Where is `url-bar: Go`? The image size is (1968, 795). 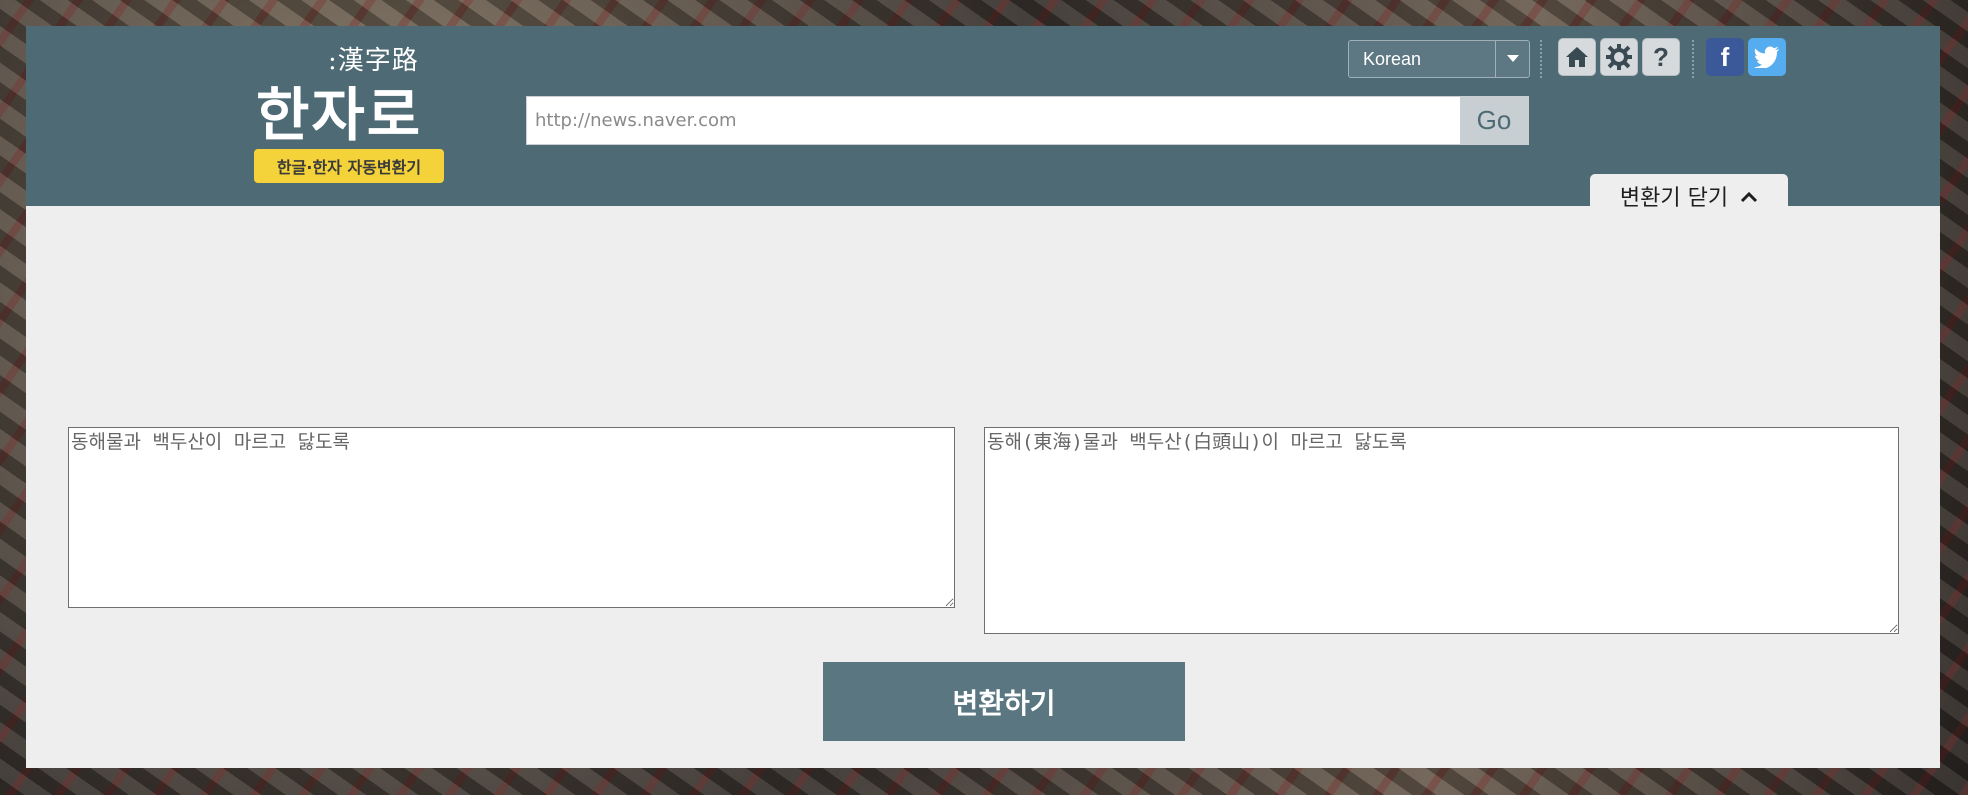 url-bar: Go is located at coordinates (1027, 120).